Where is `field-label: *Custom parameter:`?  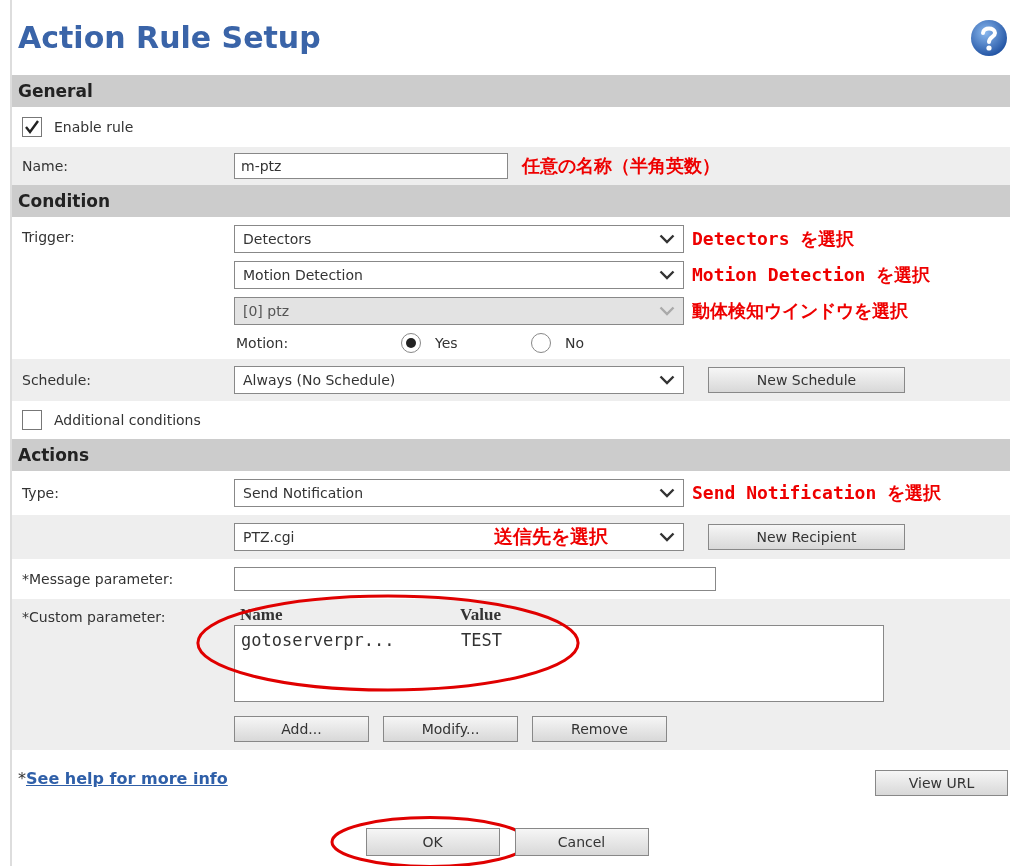 field-label: *Custom parameter: is located at coordinates (94, 616).